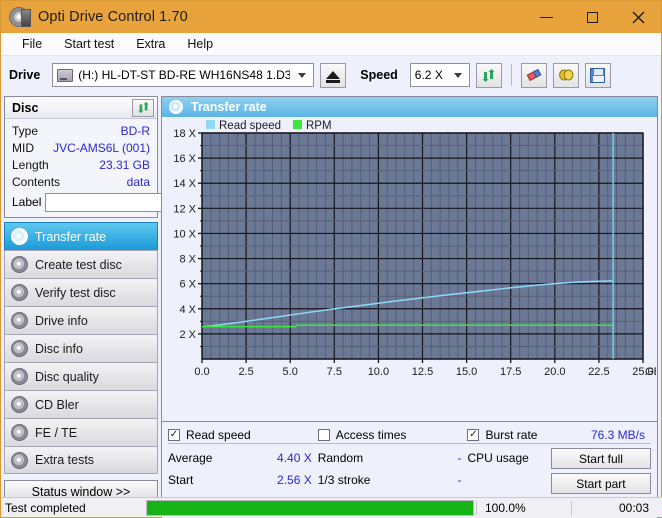 The height and width of the screenshot is (518, 662). What do you see at coordinates (124, 164) in the screenshot?
I see `disc-row-value: 23.31 GB` at bounding box center [124, 164].